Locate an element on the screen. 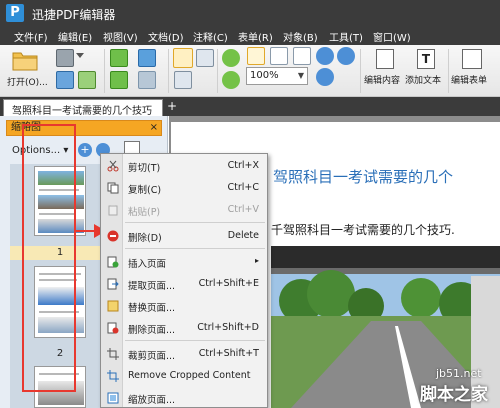  chevron-down-icon: ▼ is located at coordinates (300, 75).